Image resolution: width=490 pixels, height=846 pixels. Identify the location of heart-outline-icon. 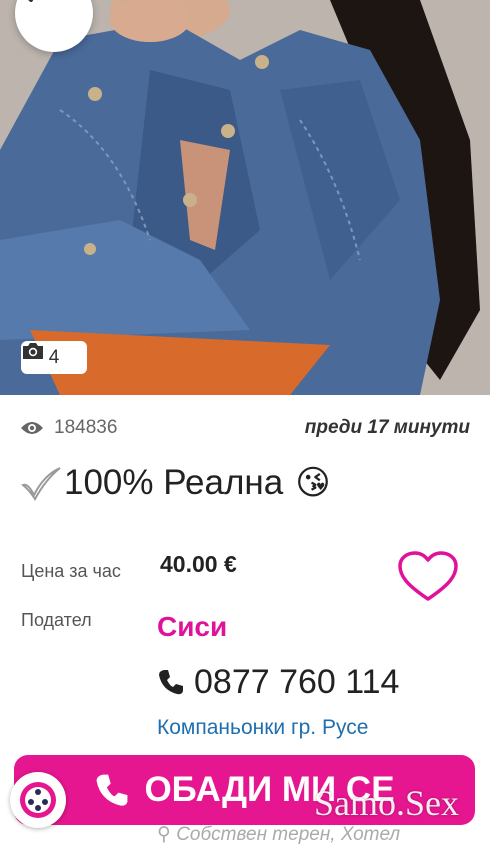
(428, 576).